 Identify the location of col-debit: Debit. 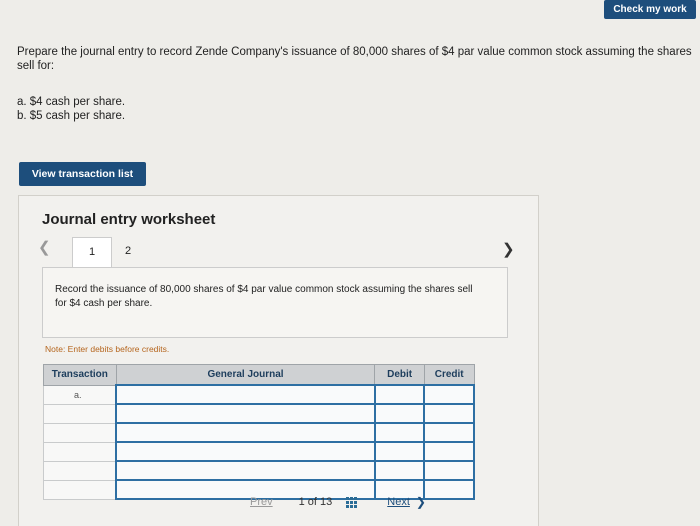
(399, 375).